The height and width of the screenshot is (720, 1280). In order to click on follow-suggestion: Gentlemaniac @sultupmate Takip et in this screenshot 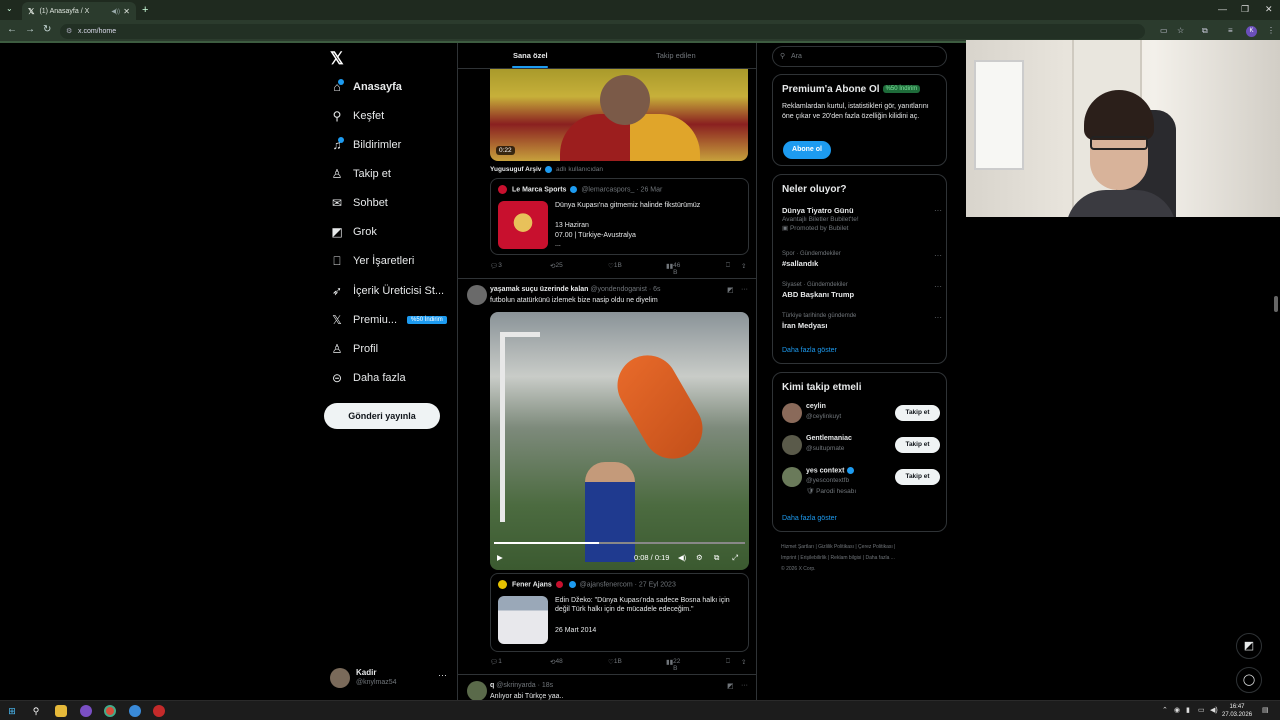, I will do `click(862, 449)`.